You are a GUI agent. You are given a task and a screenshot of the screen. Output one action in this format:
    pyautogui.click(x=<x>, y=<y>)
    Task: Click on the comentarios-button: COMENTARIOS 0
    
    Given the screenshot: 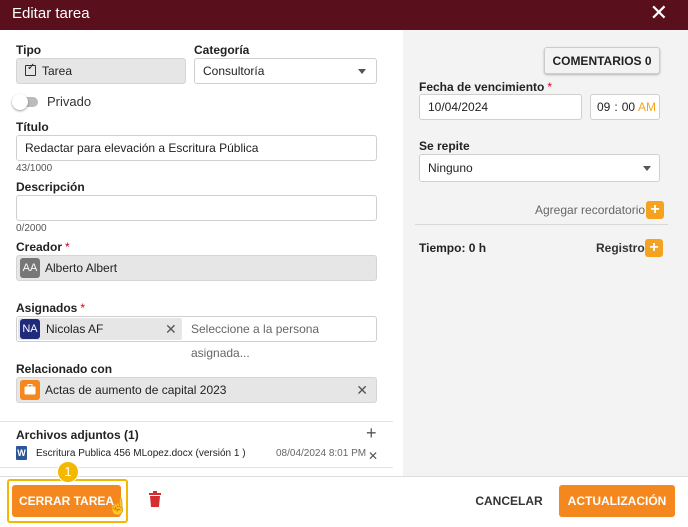 What is the action you would take?
    pyautogui.click(x=602, y=60)
    